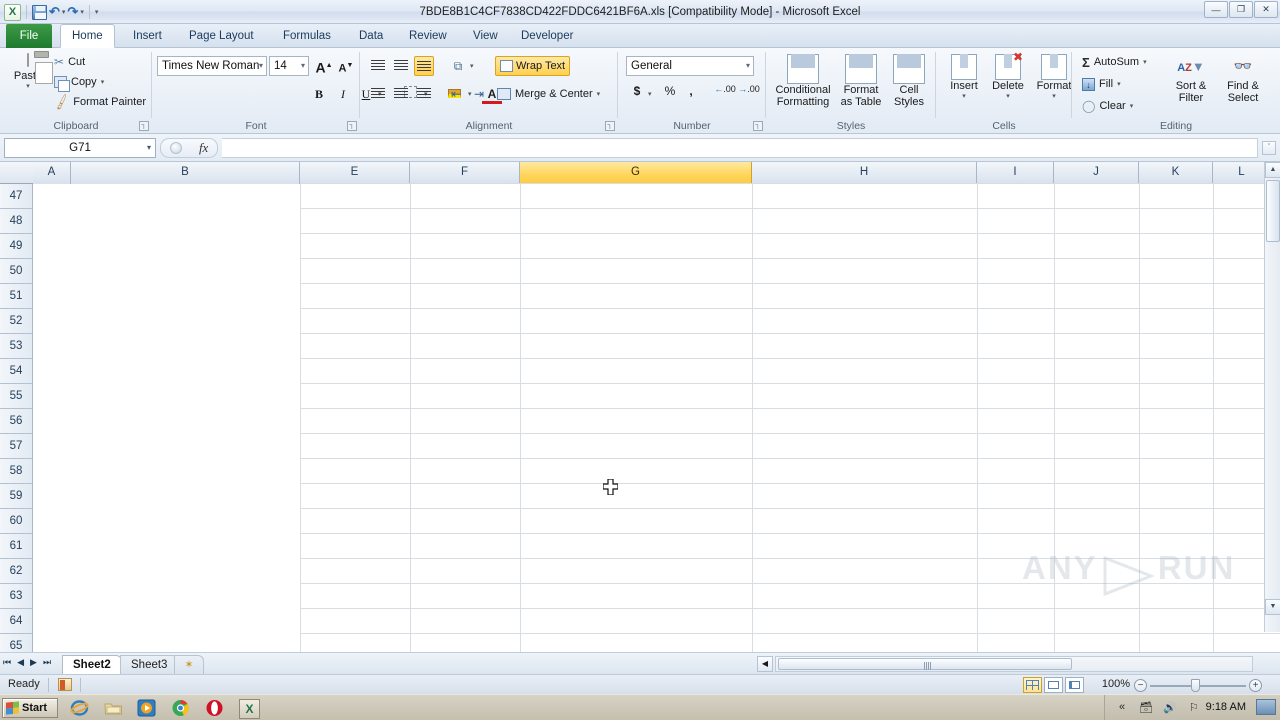 The height and width of the screenshot is (720, 1280). I want to click on cancel-entry-icon, so click(175, 148).